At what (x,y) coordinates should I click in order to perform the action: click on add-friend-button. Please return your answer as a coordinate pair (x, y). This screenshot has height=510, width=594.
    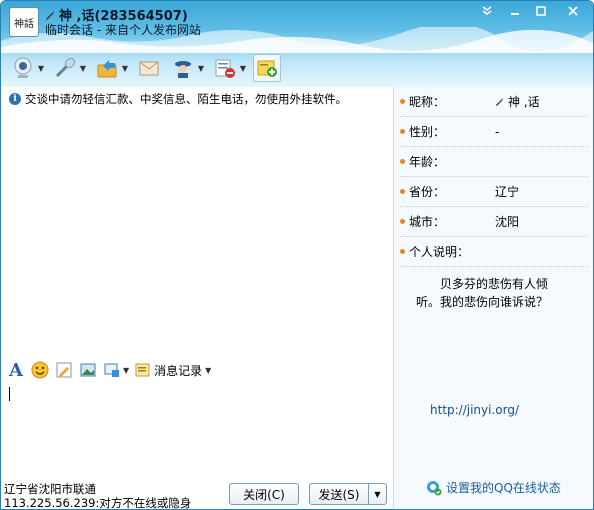
    Looking at the image, I should click on (267, 68).